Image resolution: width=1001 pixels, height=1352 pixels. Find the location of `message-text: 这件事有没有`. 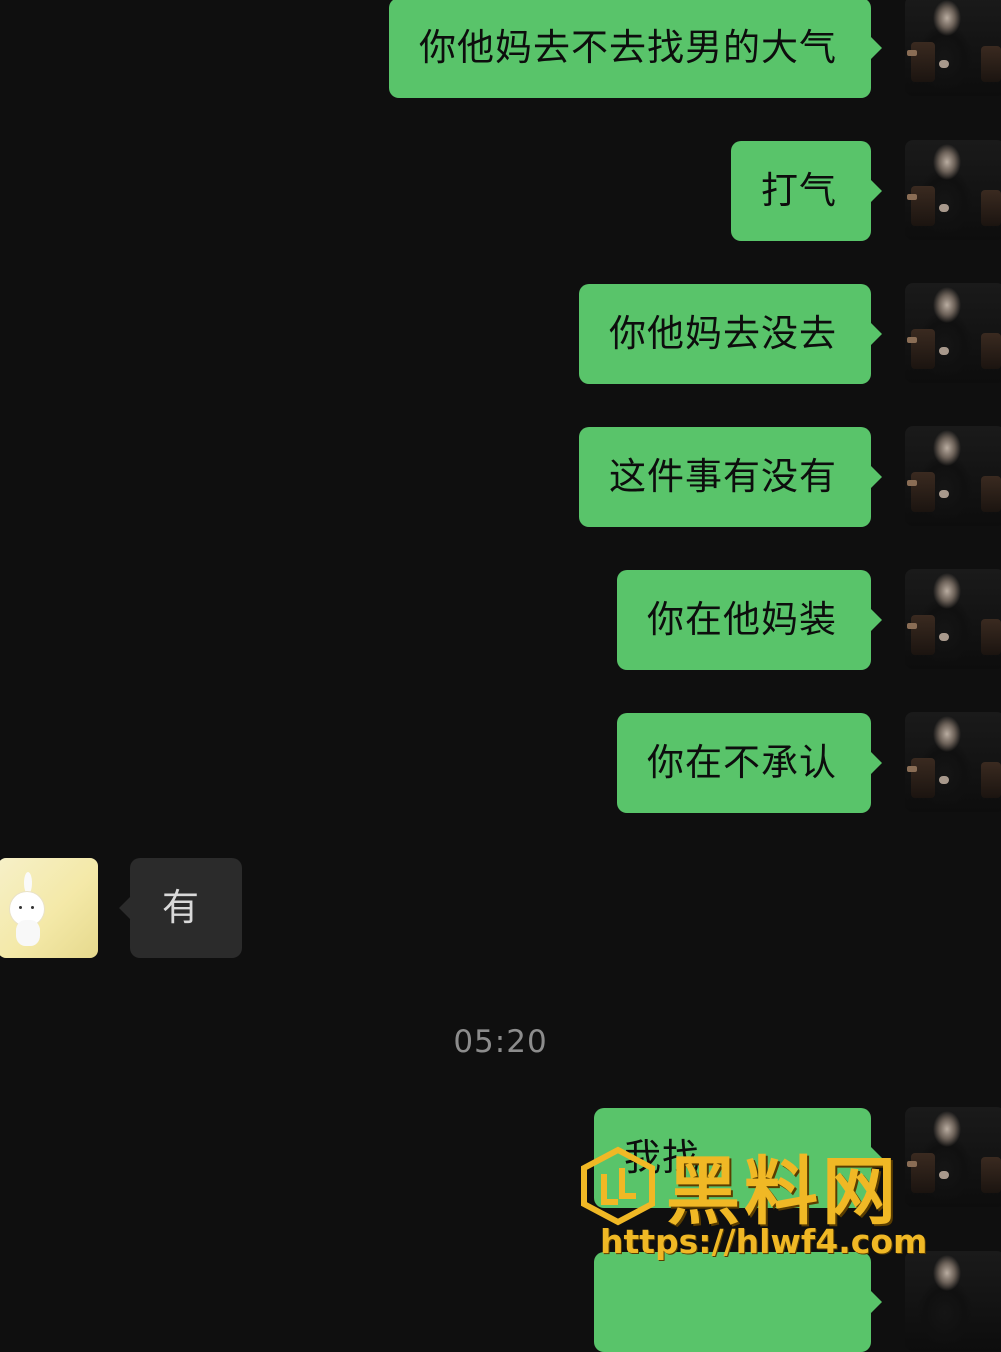

message-text: 这件事有没有 is located at coordinates (723, 476).